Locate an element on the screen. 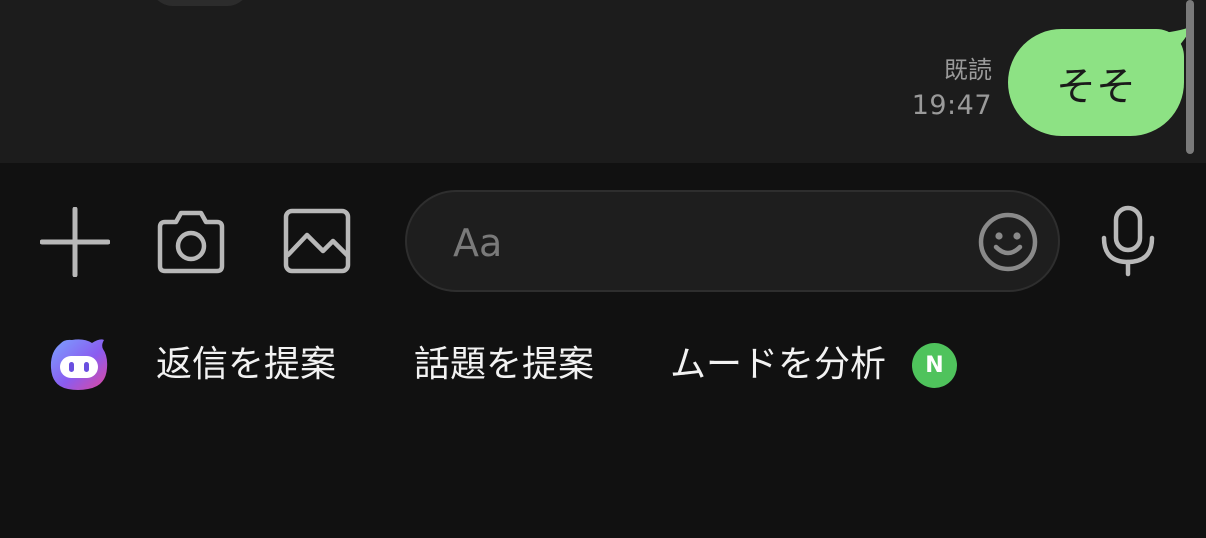  suggest-topic-button: 話題を提案 is located at coordinates (504, 365).